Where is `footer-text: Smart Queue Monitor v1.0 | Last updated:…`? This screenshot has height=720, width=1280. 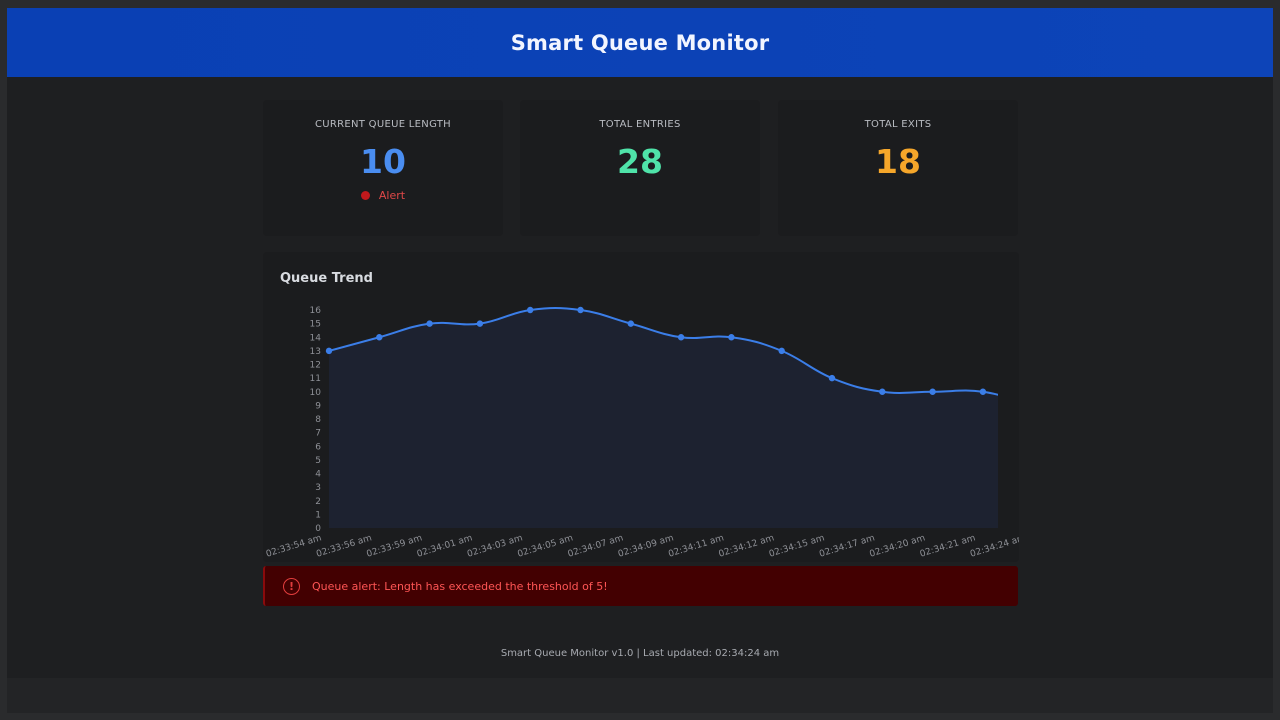
footer-text: Smart Queue Monitor v1.0 | Last updated:… is located at coordinates (640, 653).